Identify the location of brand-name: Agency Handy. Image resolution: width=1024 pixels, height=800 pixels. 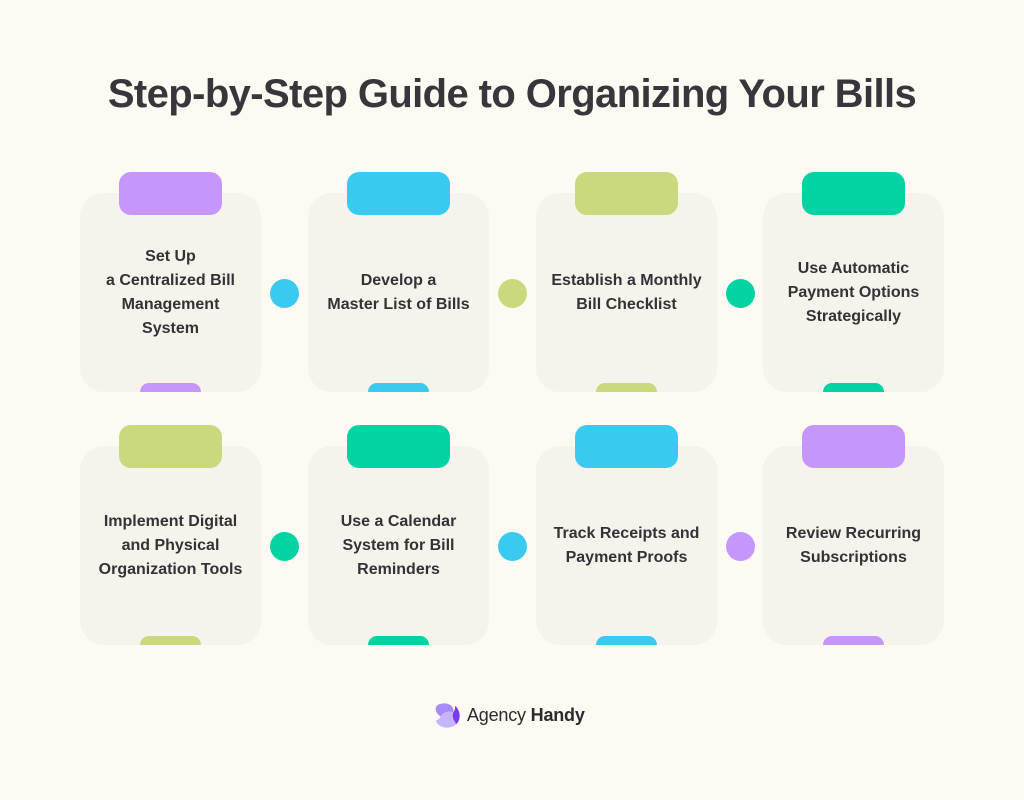
(526, 715).